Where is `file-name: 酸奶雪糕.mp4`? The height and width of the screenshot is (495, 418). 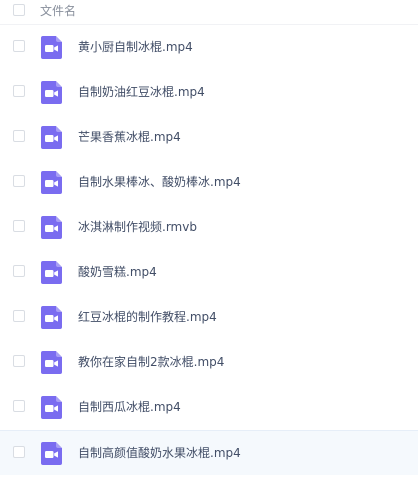 file-name: 酸奶雪糕.mp4 is located at coordinates (117, 272).